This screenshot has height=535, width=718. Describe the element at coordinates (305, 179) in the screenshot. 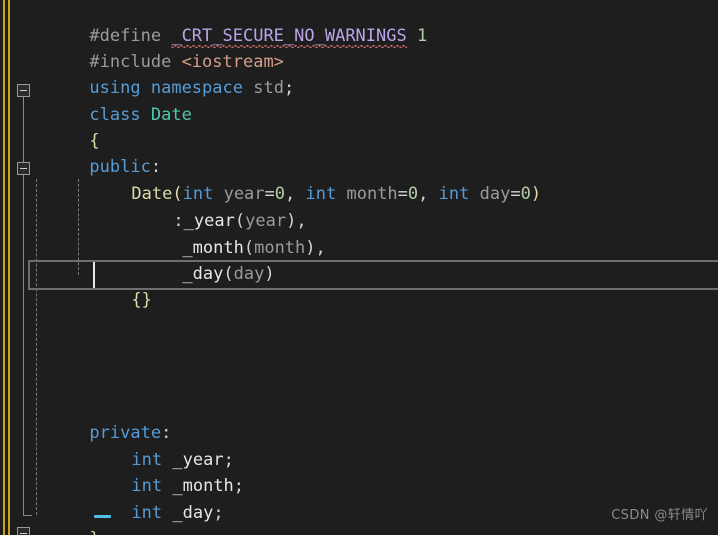

I see `code-line-7: Date(int year=0, int month=0, int day=0)` at that location.